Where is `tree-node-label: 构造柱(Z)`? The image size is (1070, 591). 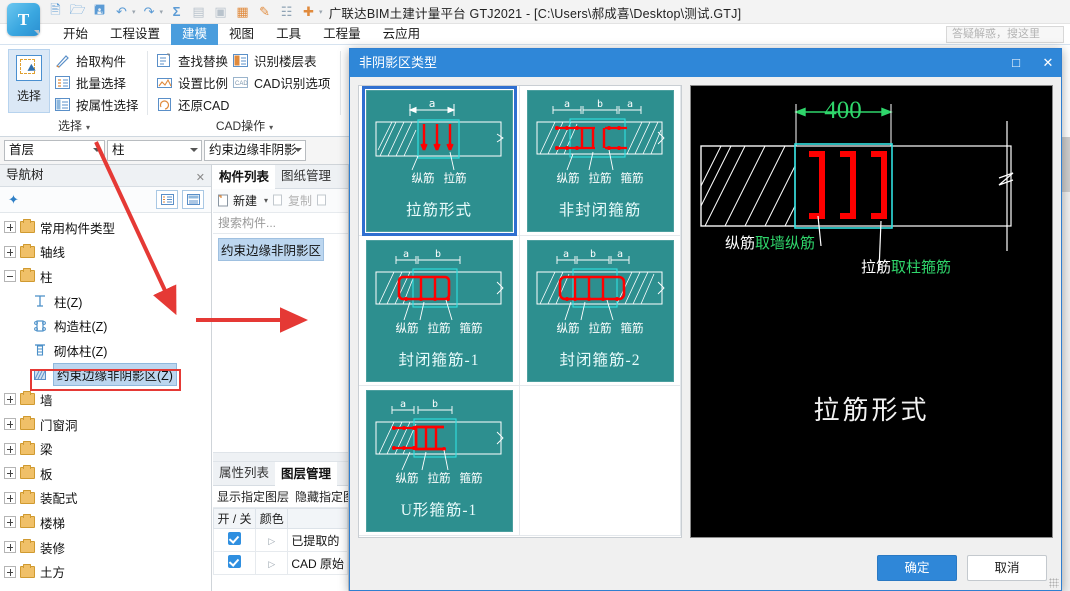 tree-node-label: 构造柱(Z) is located at coordinates (81, 327).